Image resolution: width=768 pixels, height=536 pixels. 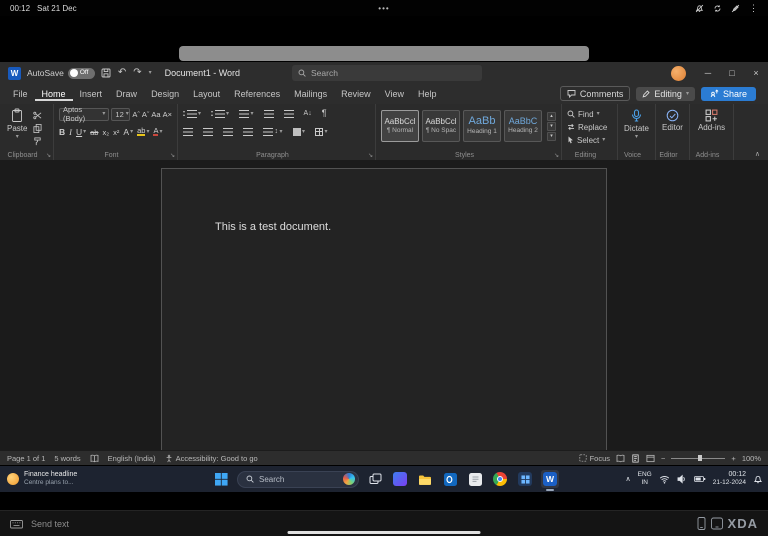 What do you see at coordinates (308, 113) in the screenshot?
I see `sort-button: A↓` at bounding box center [308, 113].